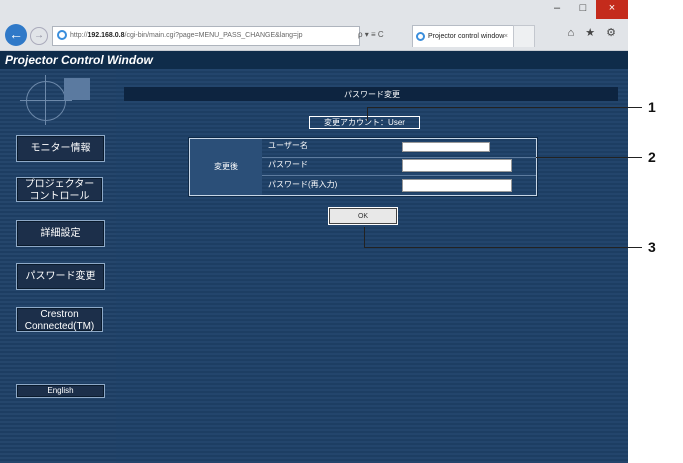  Describe the element at coordinates (16, 35) in the screenshot. I see `back-button: ←` at that location.